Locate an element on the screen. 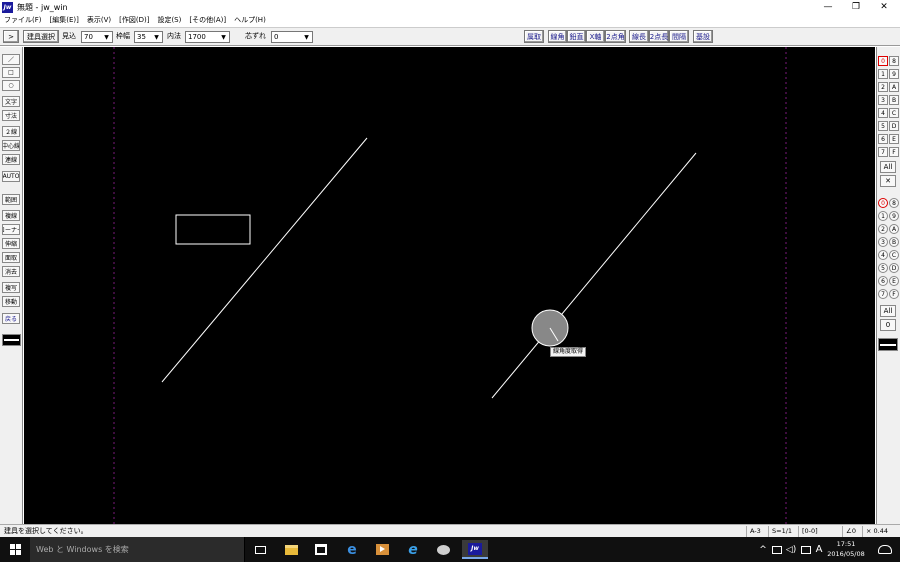 This screenshot has height=562, width=900. edge-browser-icon: e is located at coordinates (352, 549).